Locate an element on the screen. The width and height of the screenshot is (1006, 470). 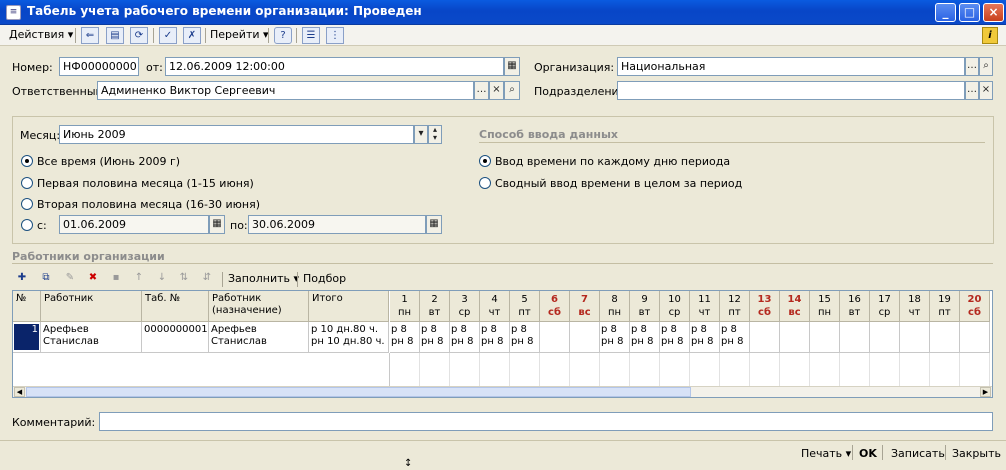
period-option-custom-label: с: is located at coordinates (42, 225).